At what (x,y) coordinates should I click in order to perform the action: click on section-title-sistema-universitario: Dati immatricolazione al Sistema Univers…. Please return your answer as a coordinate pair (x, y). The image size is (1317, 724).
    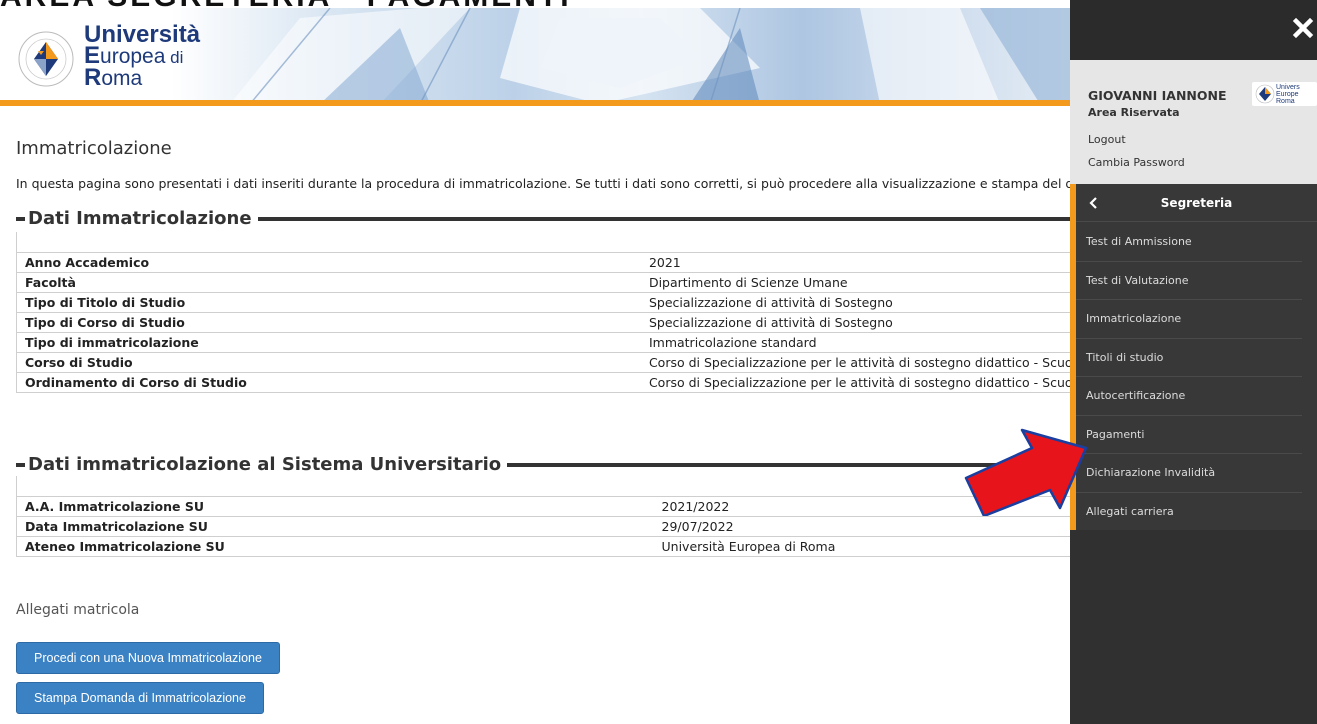
    Looking at the image, I should click on (543, 464).